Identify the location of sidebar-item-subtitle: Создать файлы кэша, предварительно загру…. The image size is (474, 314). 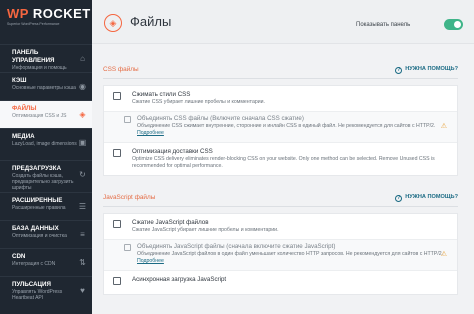
(43, 182).